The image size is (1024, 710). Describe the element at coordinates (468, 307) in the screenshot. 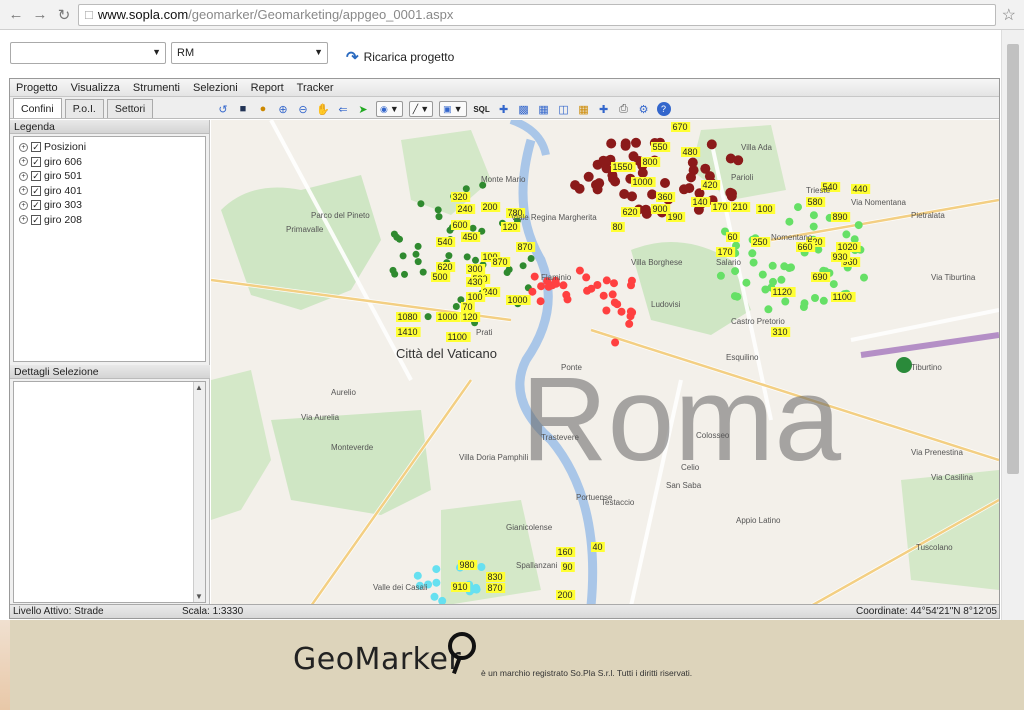

I see `map-value-label: 70` at that location.